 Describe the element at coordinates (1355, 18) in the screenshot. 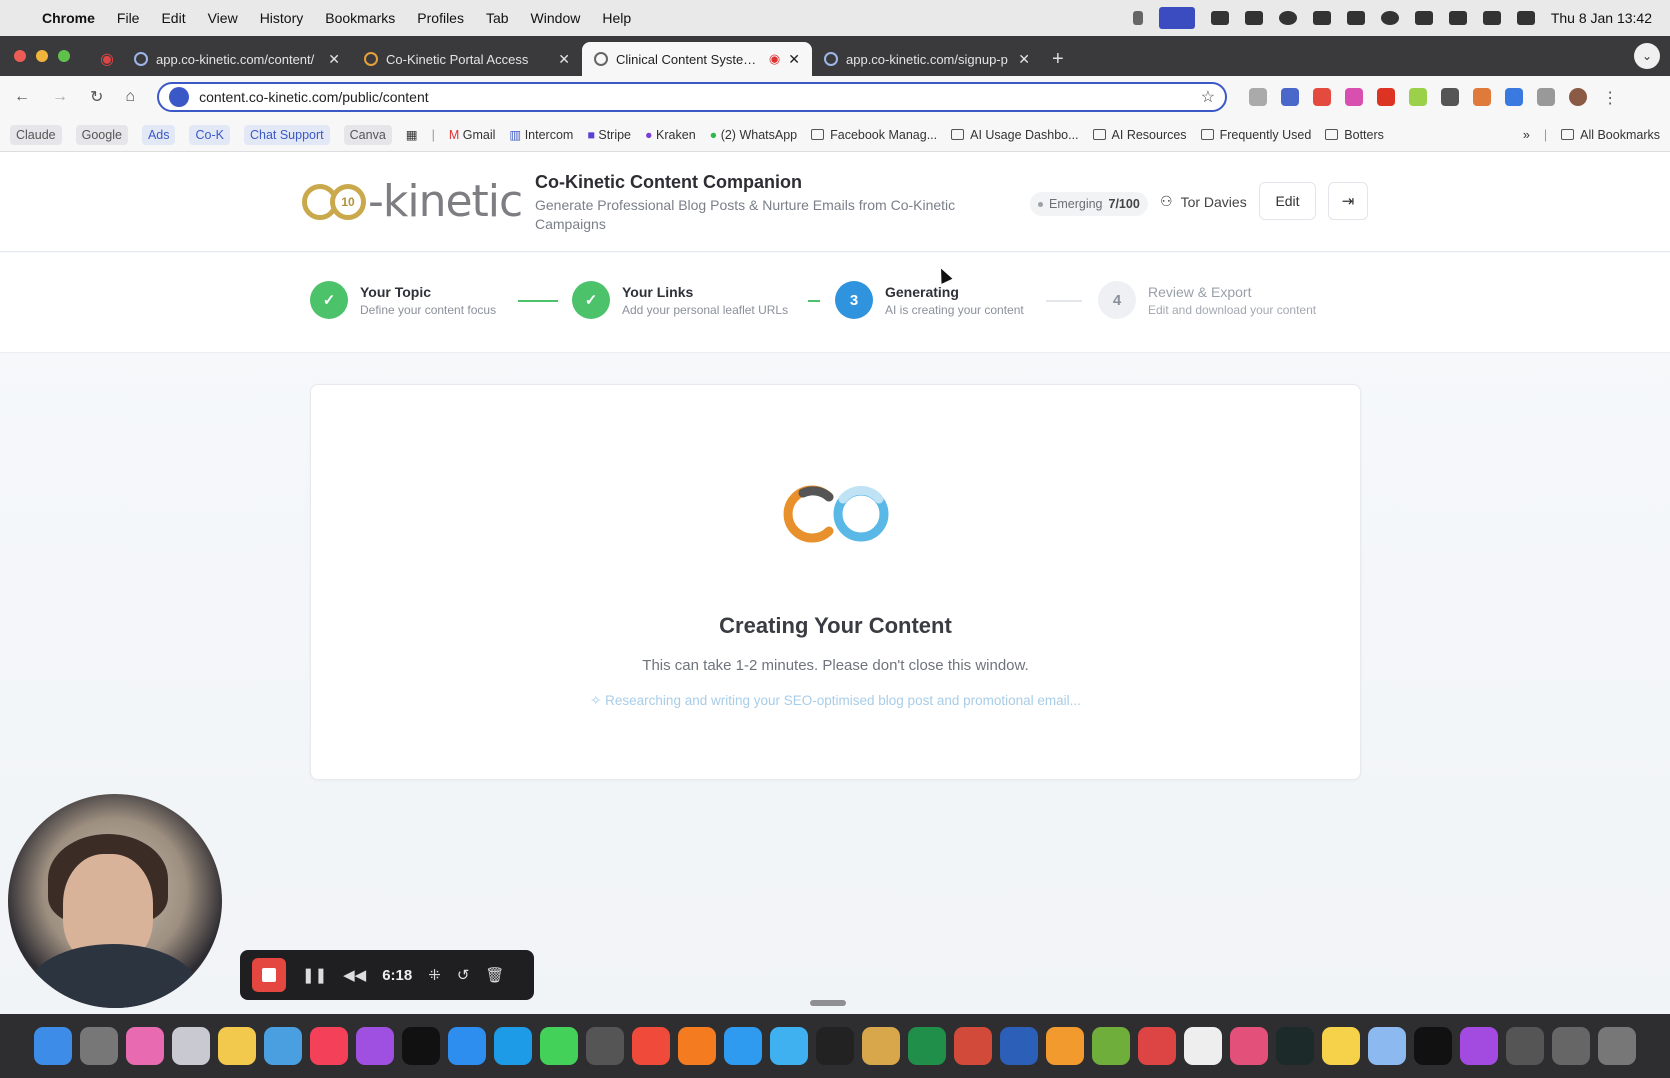

I see `tray-app-icon` at that location.